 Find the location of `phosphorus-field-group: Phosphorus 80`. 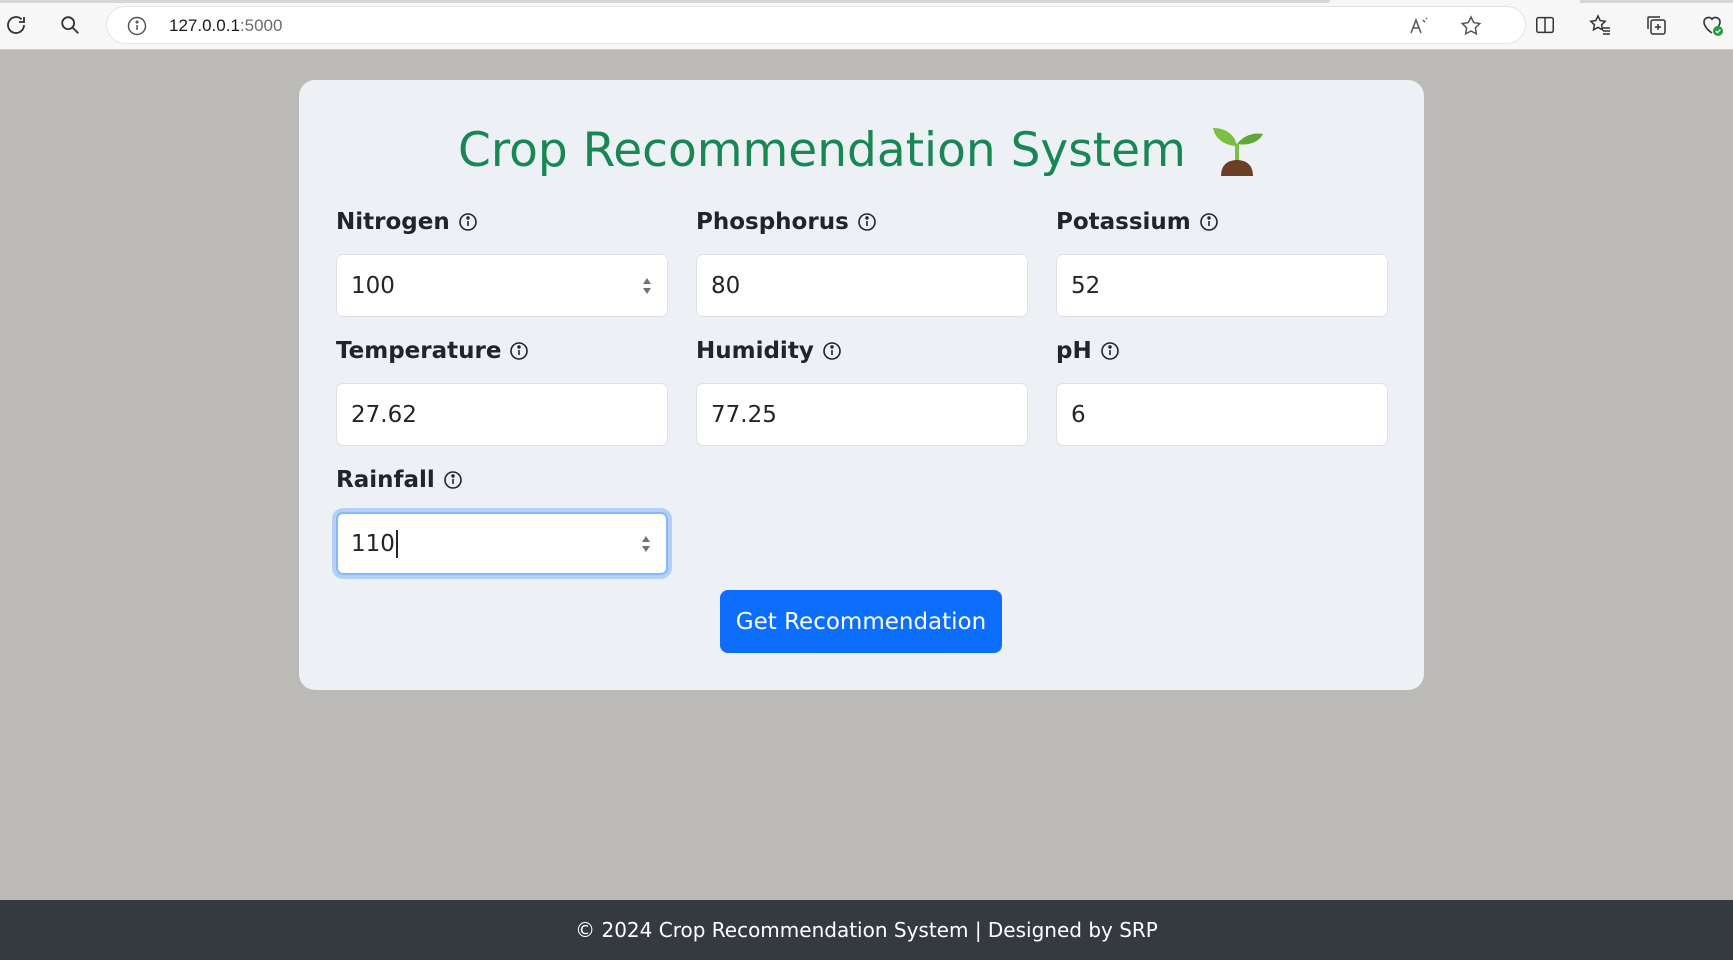

phosphorus-field-group: Phosphorus 80 is located at coordinates (862, 262).